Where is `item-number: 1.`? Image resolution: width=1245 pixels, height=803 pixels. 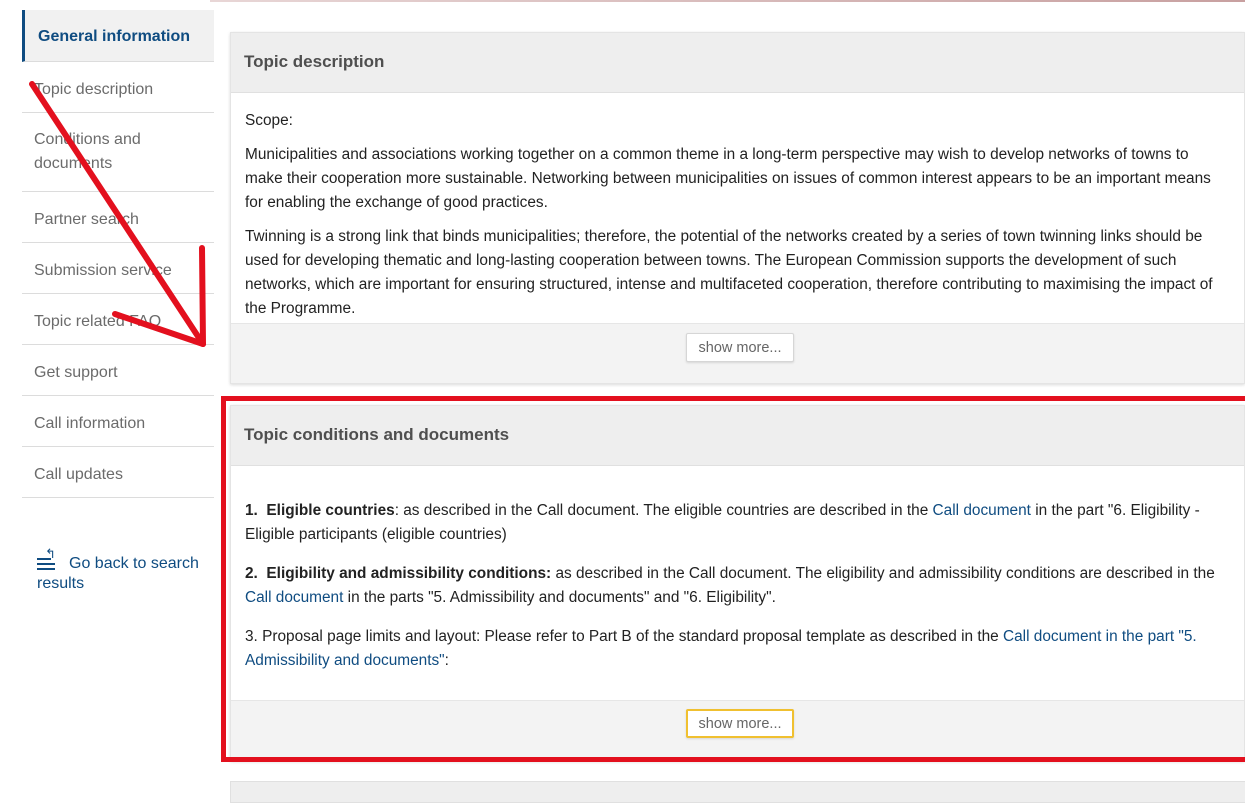
item-number: 1. is located at coordinates (251, 510).